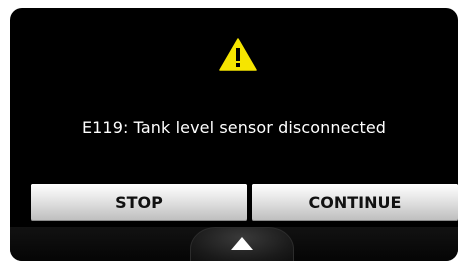  I want to click on warning-icon, so click(238, 54).